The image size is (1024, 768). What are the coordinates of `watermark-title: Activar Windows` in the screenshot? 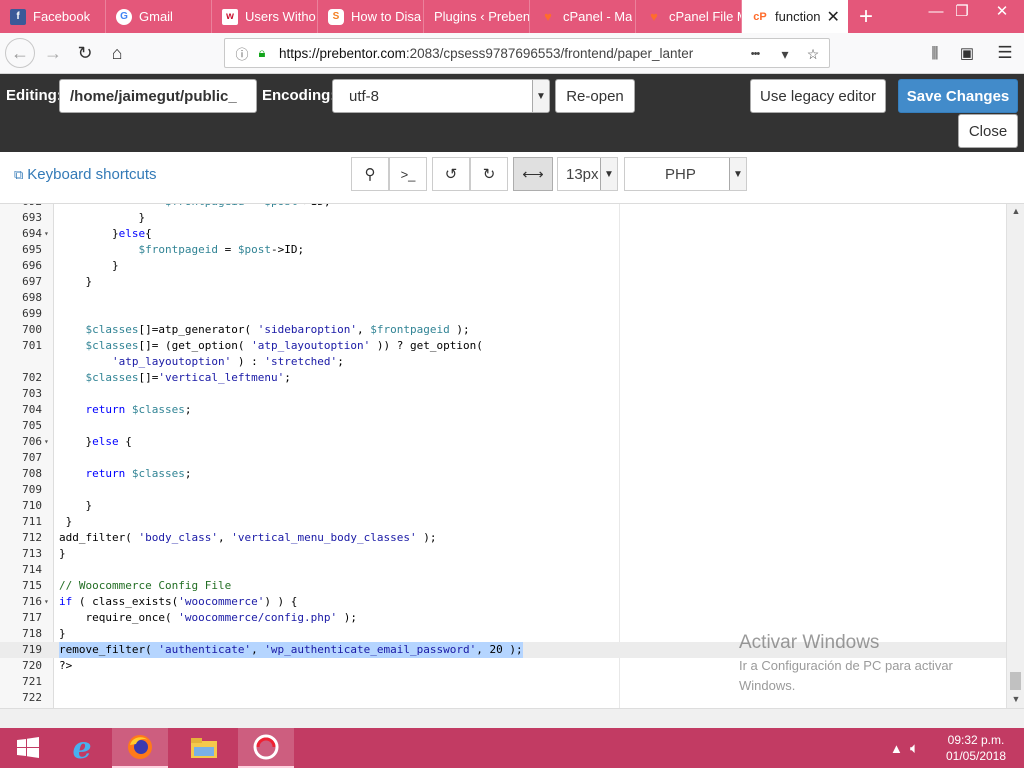 It's located at (809, 642).